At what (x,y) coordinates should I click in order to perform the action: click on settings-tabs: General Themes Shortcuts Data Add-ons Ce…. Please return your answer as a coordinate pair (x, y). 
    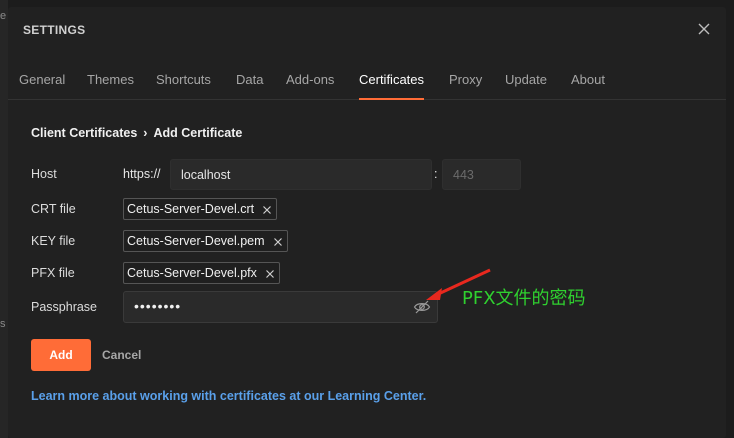
    Looking at the image, I should click on (367, 77).